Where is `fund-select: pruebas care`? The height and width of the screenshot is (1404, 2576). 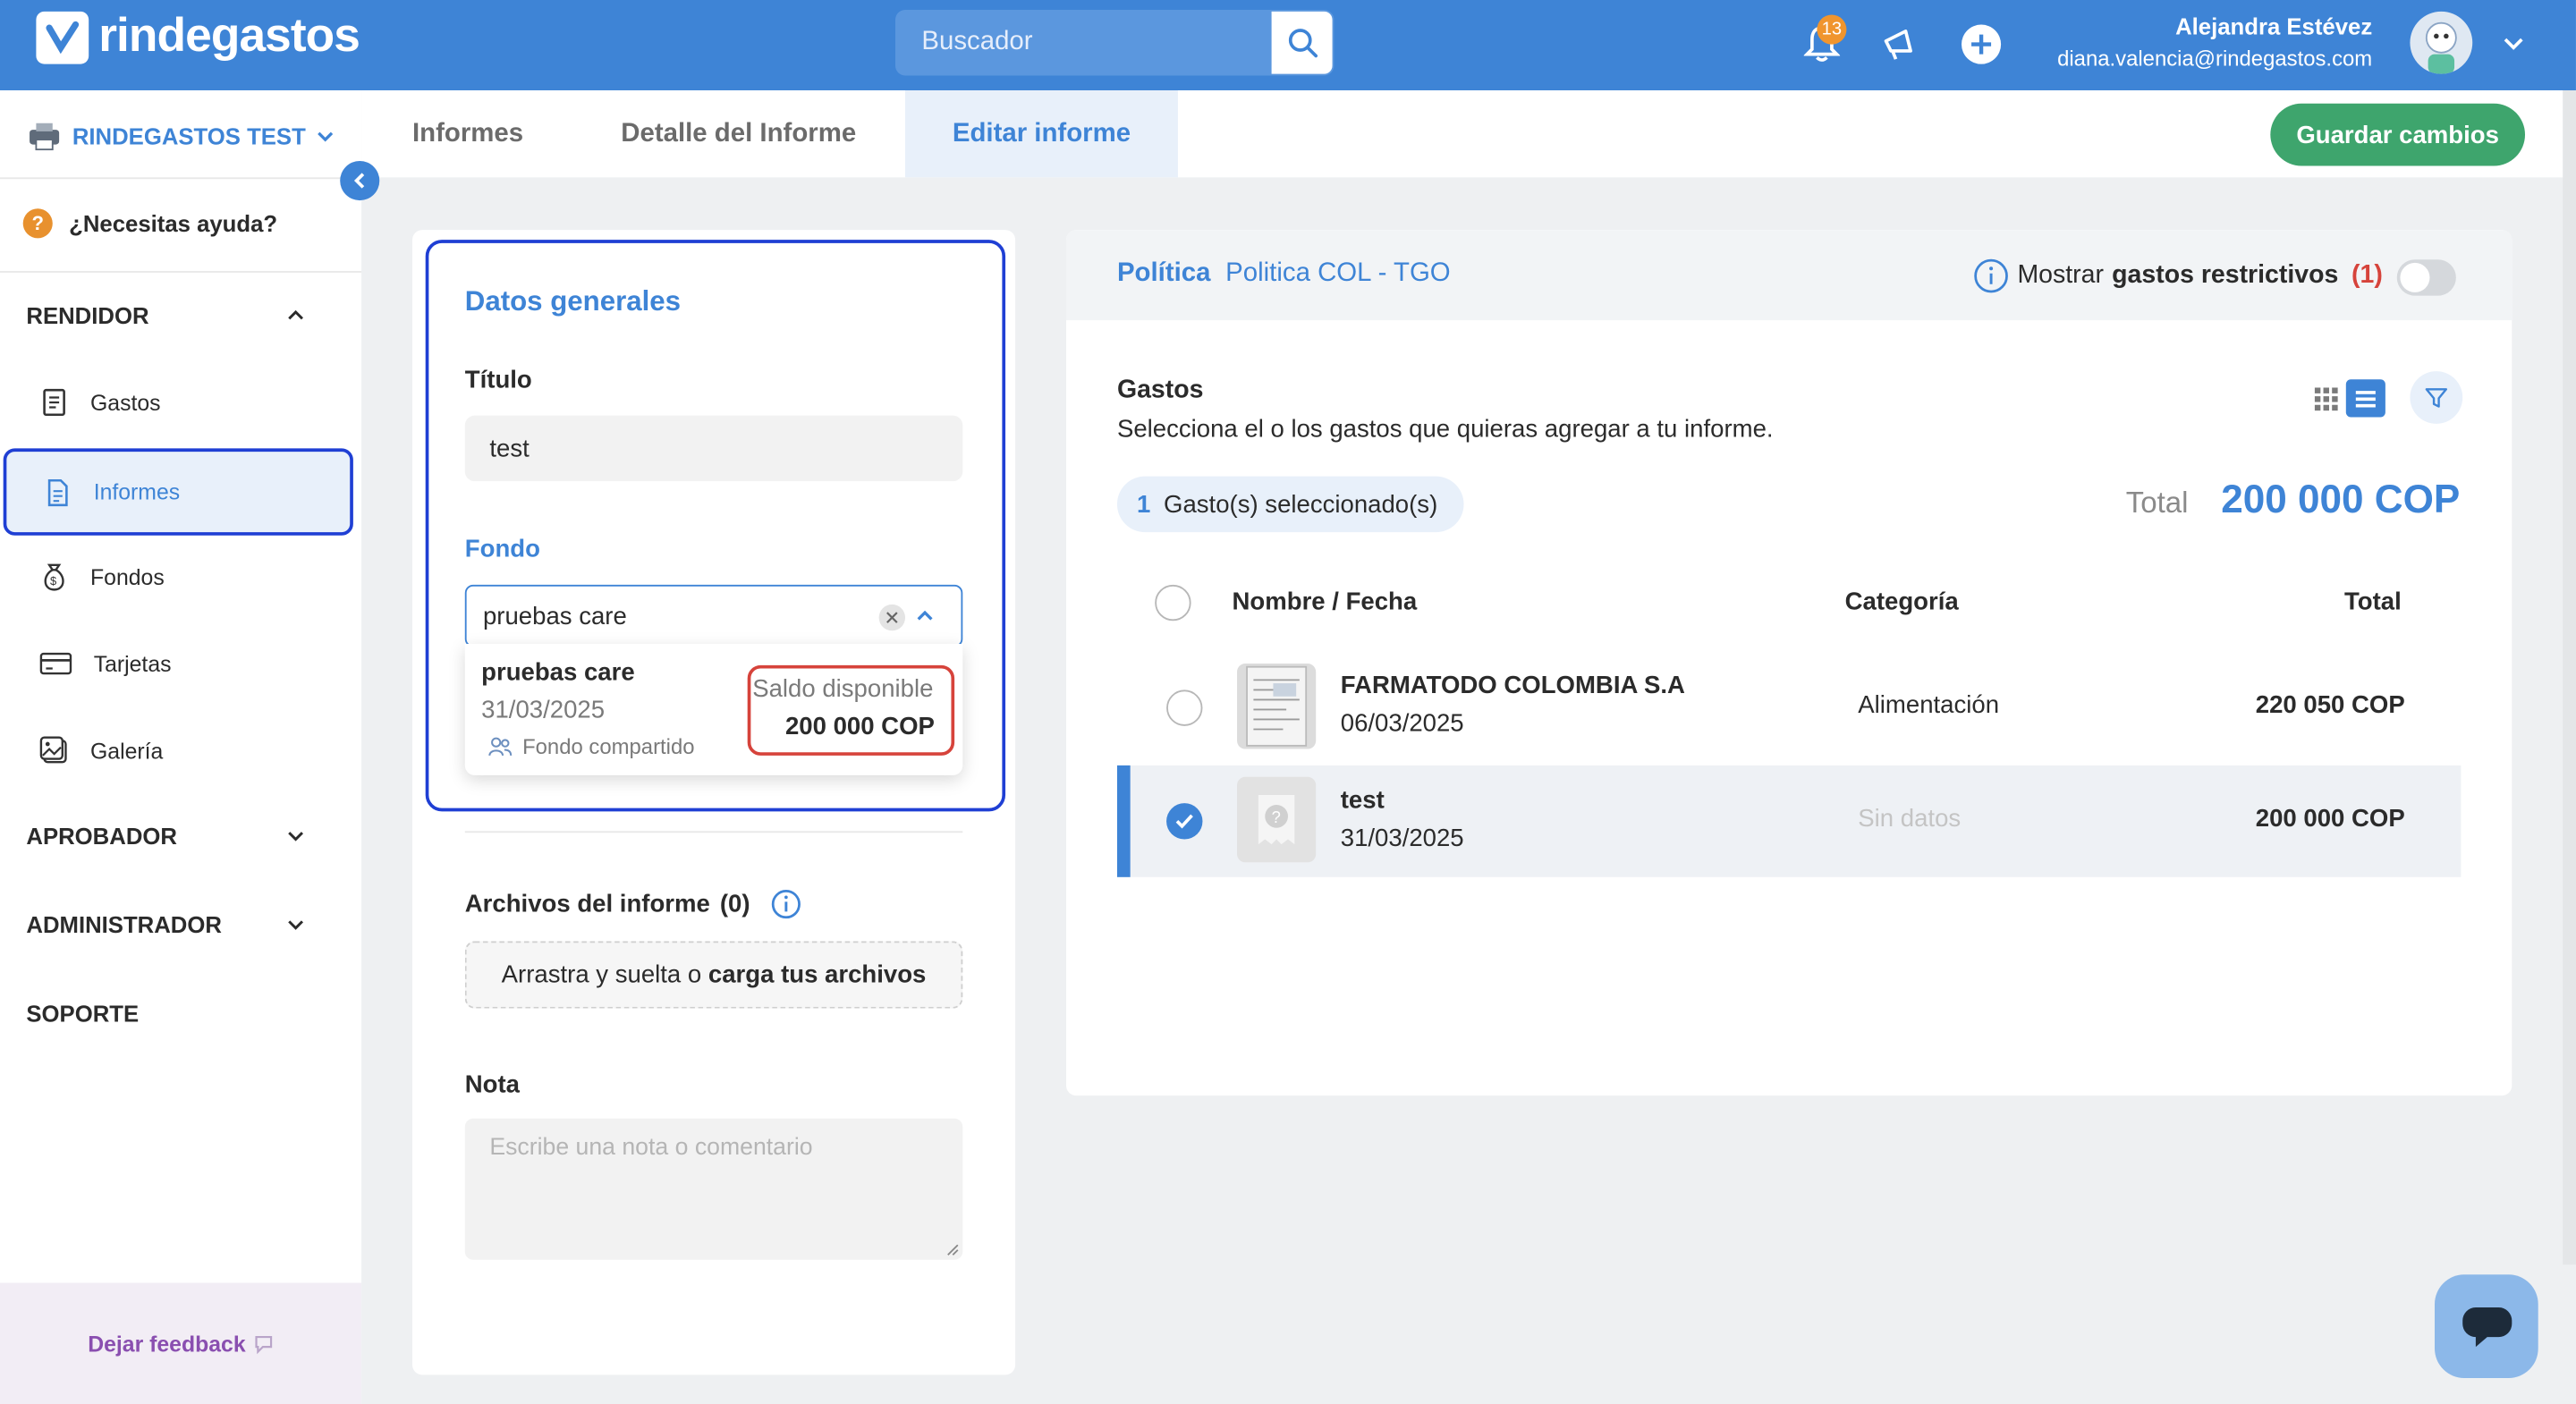 fund-select: pruebas care is located at coordinates (713, 615).